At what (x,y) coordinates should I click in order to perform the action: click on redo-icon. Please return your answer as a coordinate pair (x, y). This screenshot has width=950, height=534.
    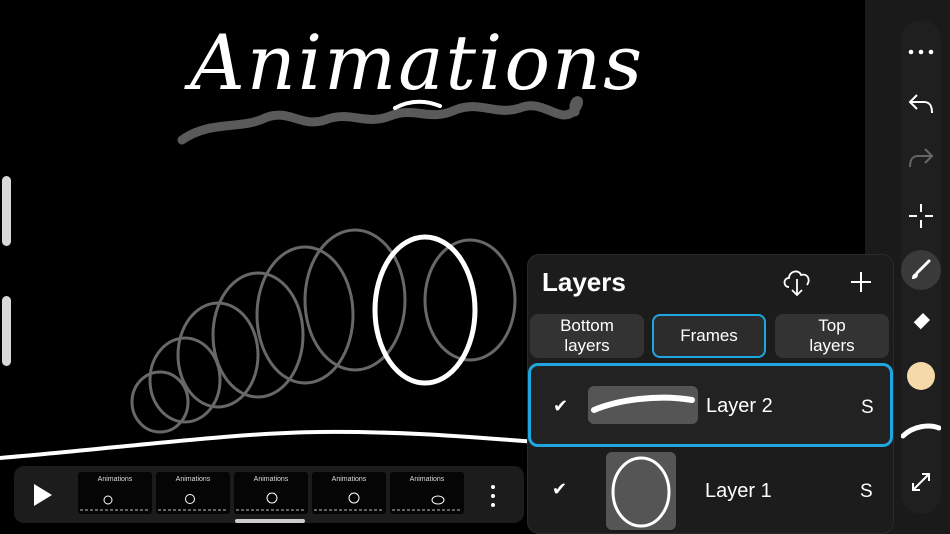
    Looking at the image, I should click on (921, 158).